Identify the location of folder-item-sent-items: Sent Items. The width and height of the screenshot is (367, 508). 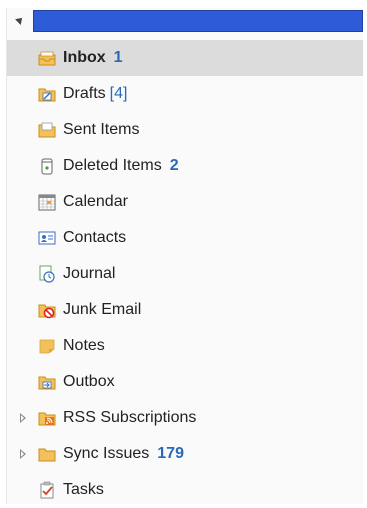
(185, 130).